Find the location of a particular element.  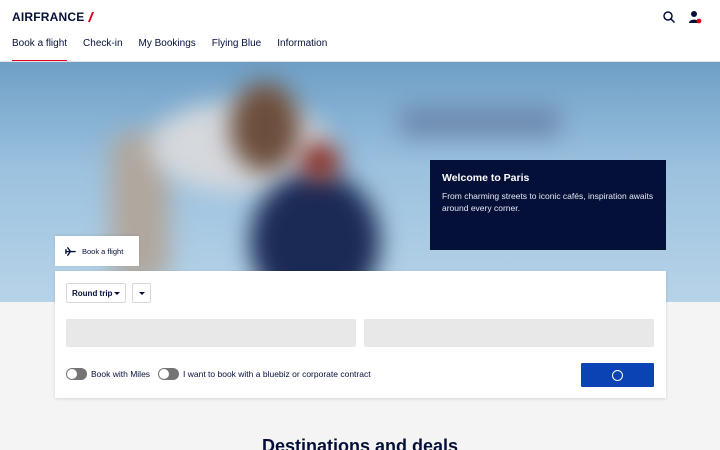

airfrance-logo: AIRFRANCE is located at coordinates (53, 17).